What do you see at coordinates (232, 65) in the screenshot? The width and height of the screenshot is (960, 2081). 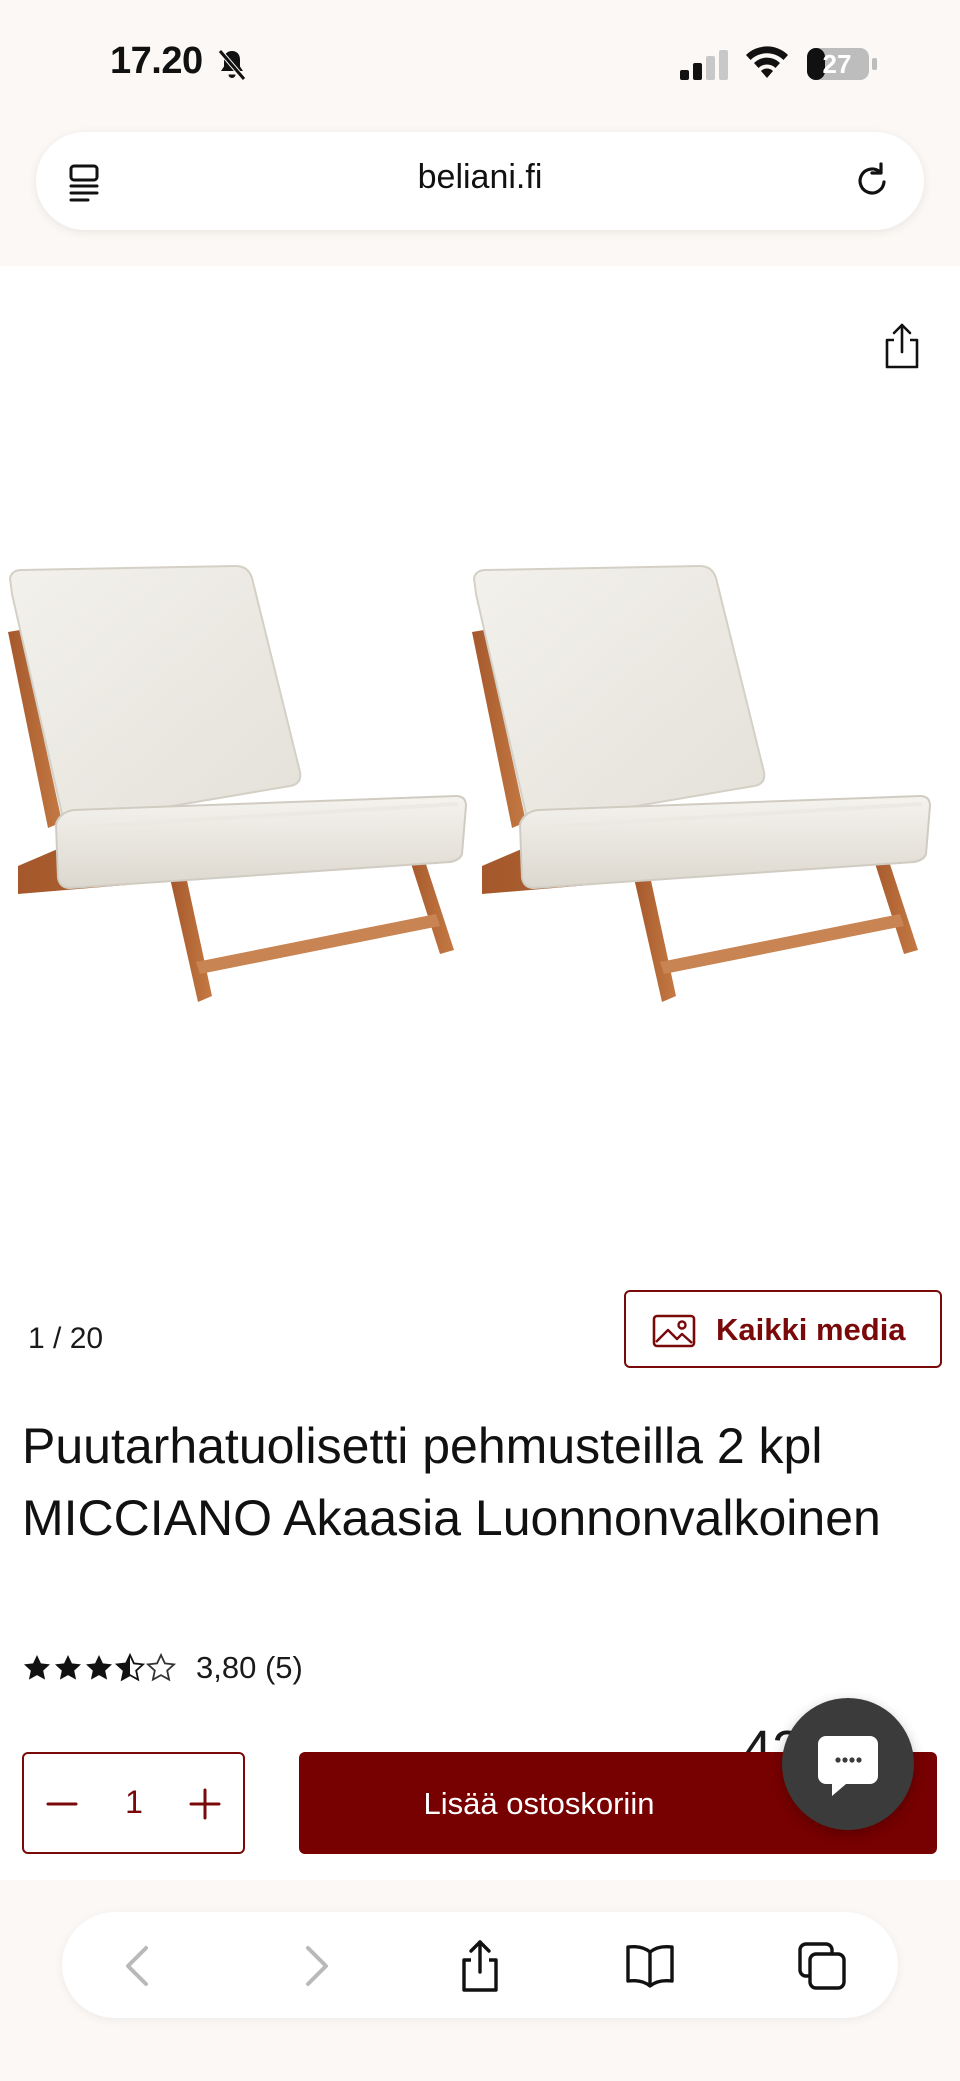 I see `bell-off-icon` at bounding box center [232, 65].